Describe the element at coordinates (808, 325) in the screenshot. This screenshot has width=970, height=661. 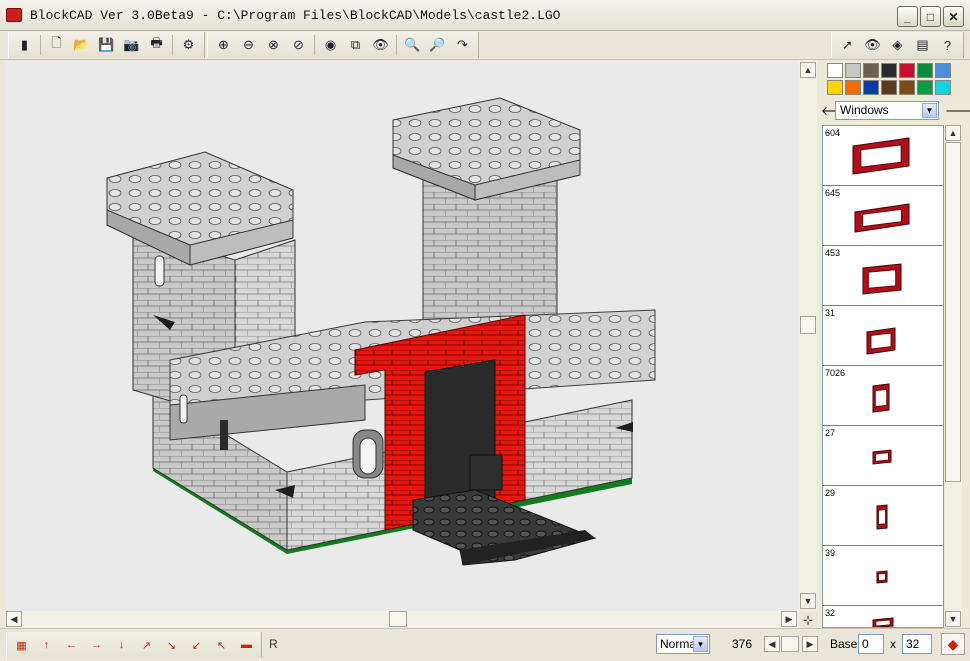
I see `viewport-vertical-thumb` at that location.